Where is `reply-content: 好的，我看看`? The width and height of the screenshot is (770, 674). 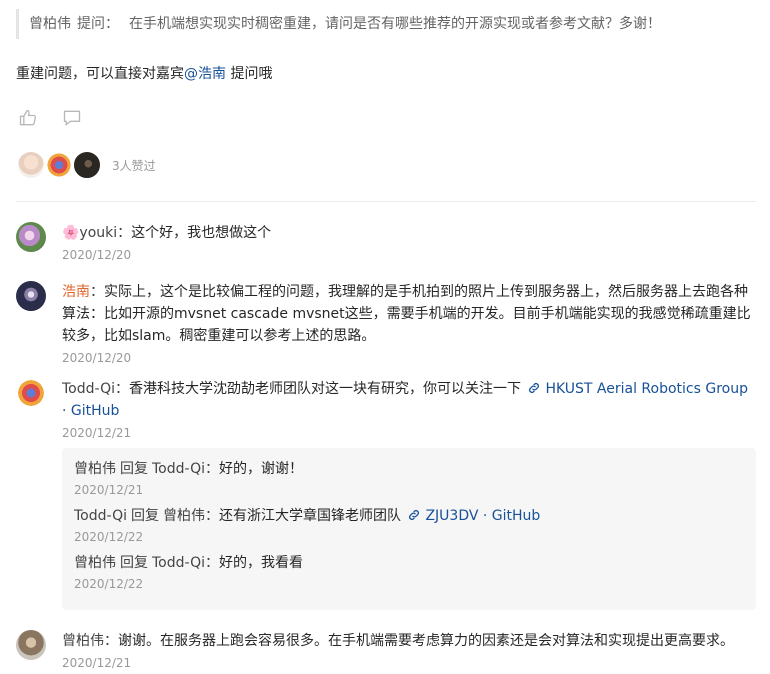
reply-content: 好的，我看看 is located at coordinates (261, 563).